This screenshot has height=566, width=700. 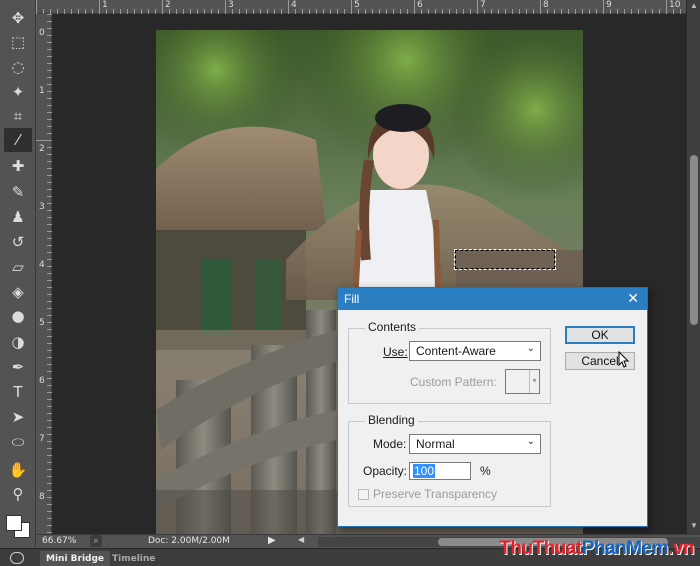 What do you see at coordinates (18, 470) in the screenshot?
I see `hand-icon: ✋` at bounding box center [18, 470].